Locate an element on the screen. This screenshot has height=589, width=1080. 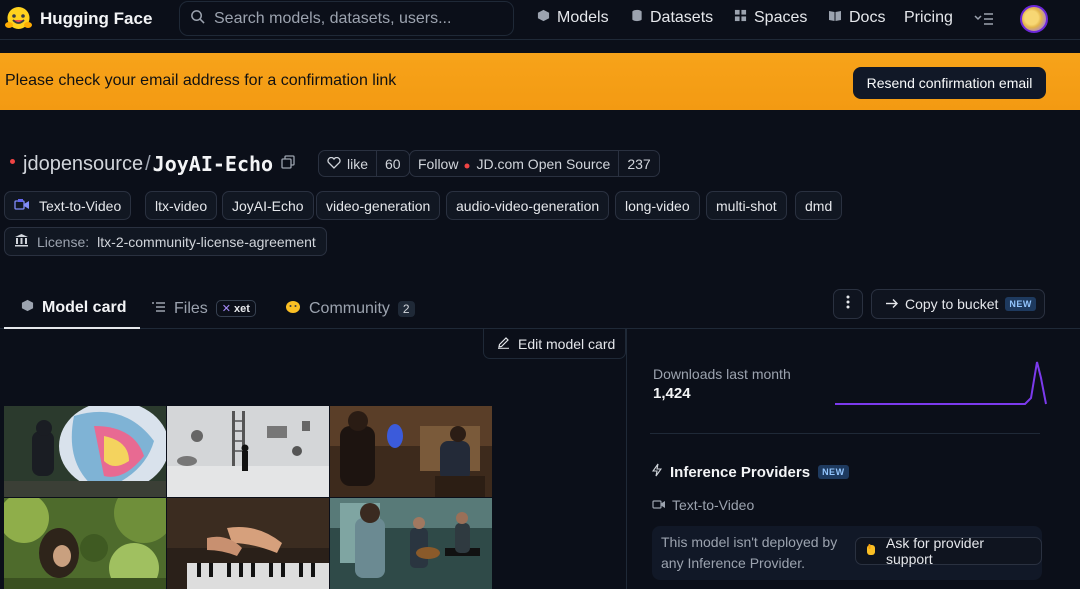
downloads-count: 1,424 is located at coordinates (672, 393).